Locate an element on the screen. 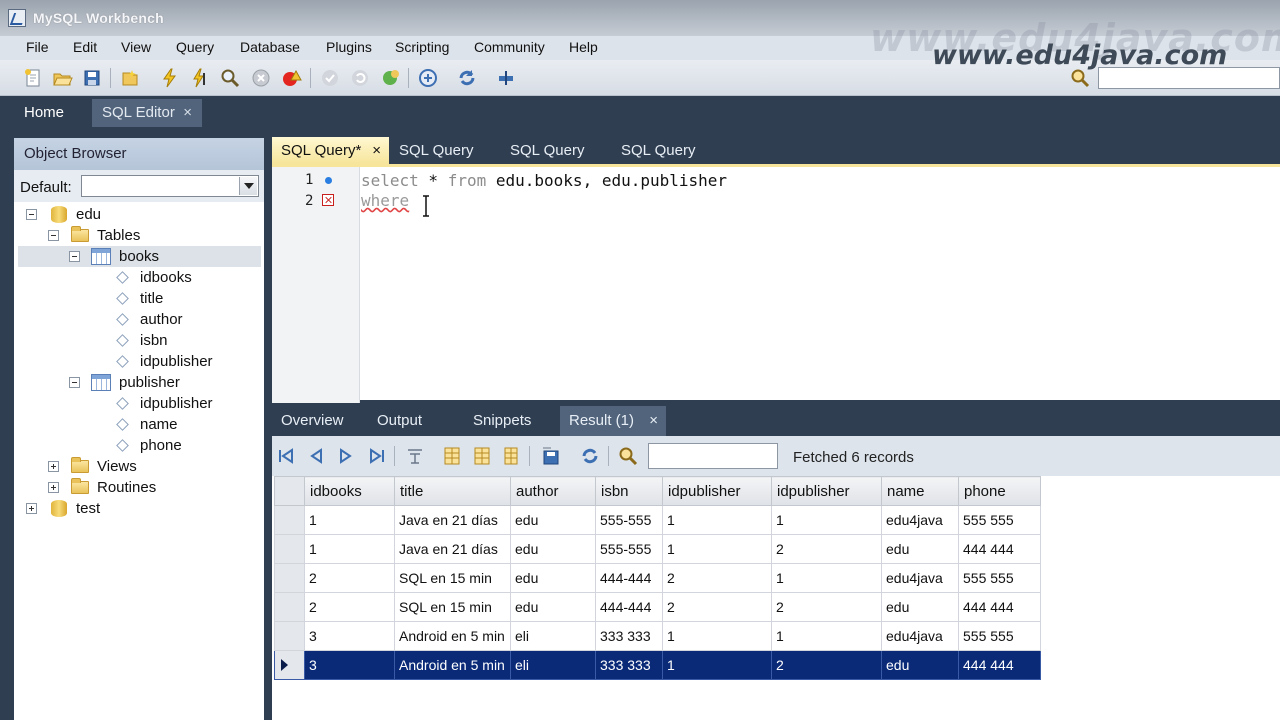 This screenshot has height=720, width=1280. code-line-2: where is located at coordinates (385, 200).